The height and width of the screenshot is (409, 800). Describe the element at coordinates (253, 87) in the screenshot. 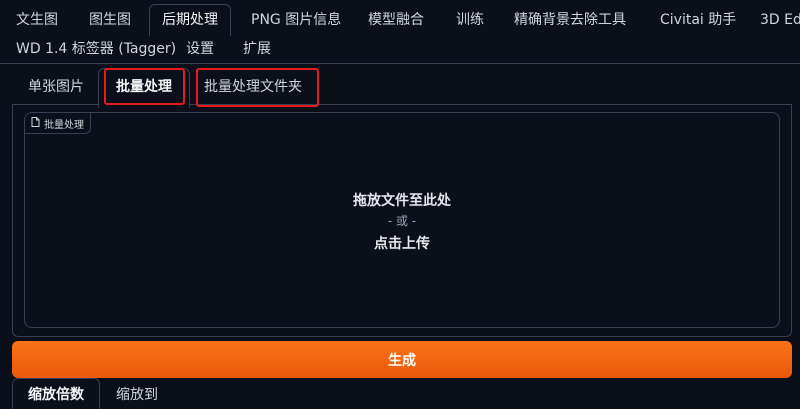

I see `subtab-batch-from-directory: 批量处理文件夹` at that location.